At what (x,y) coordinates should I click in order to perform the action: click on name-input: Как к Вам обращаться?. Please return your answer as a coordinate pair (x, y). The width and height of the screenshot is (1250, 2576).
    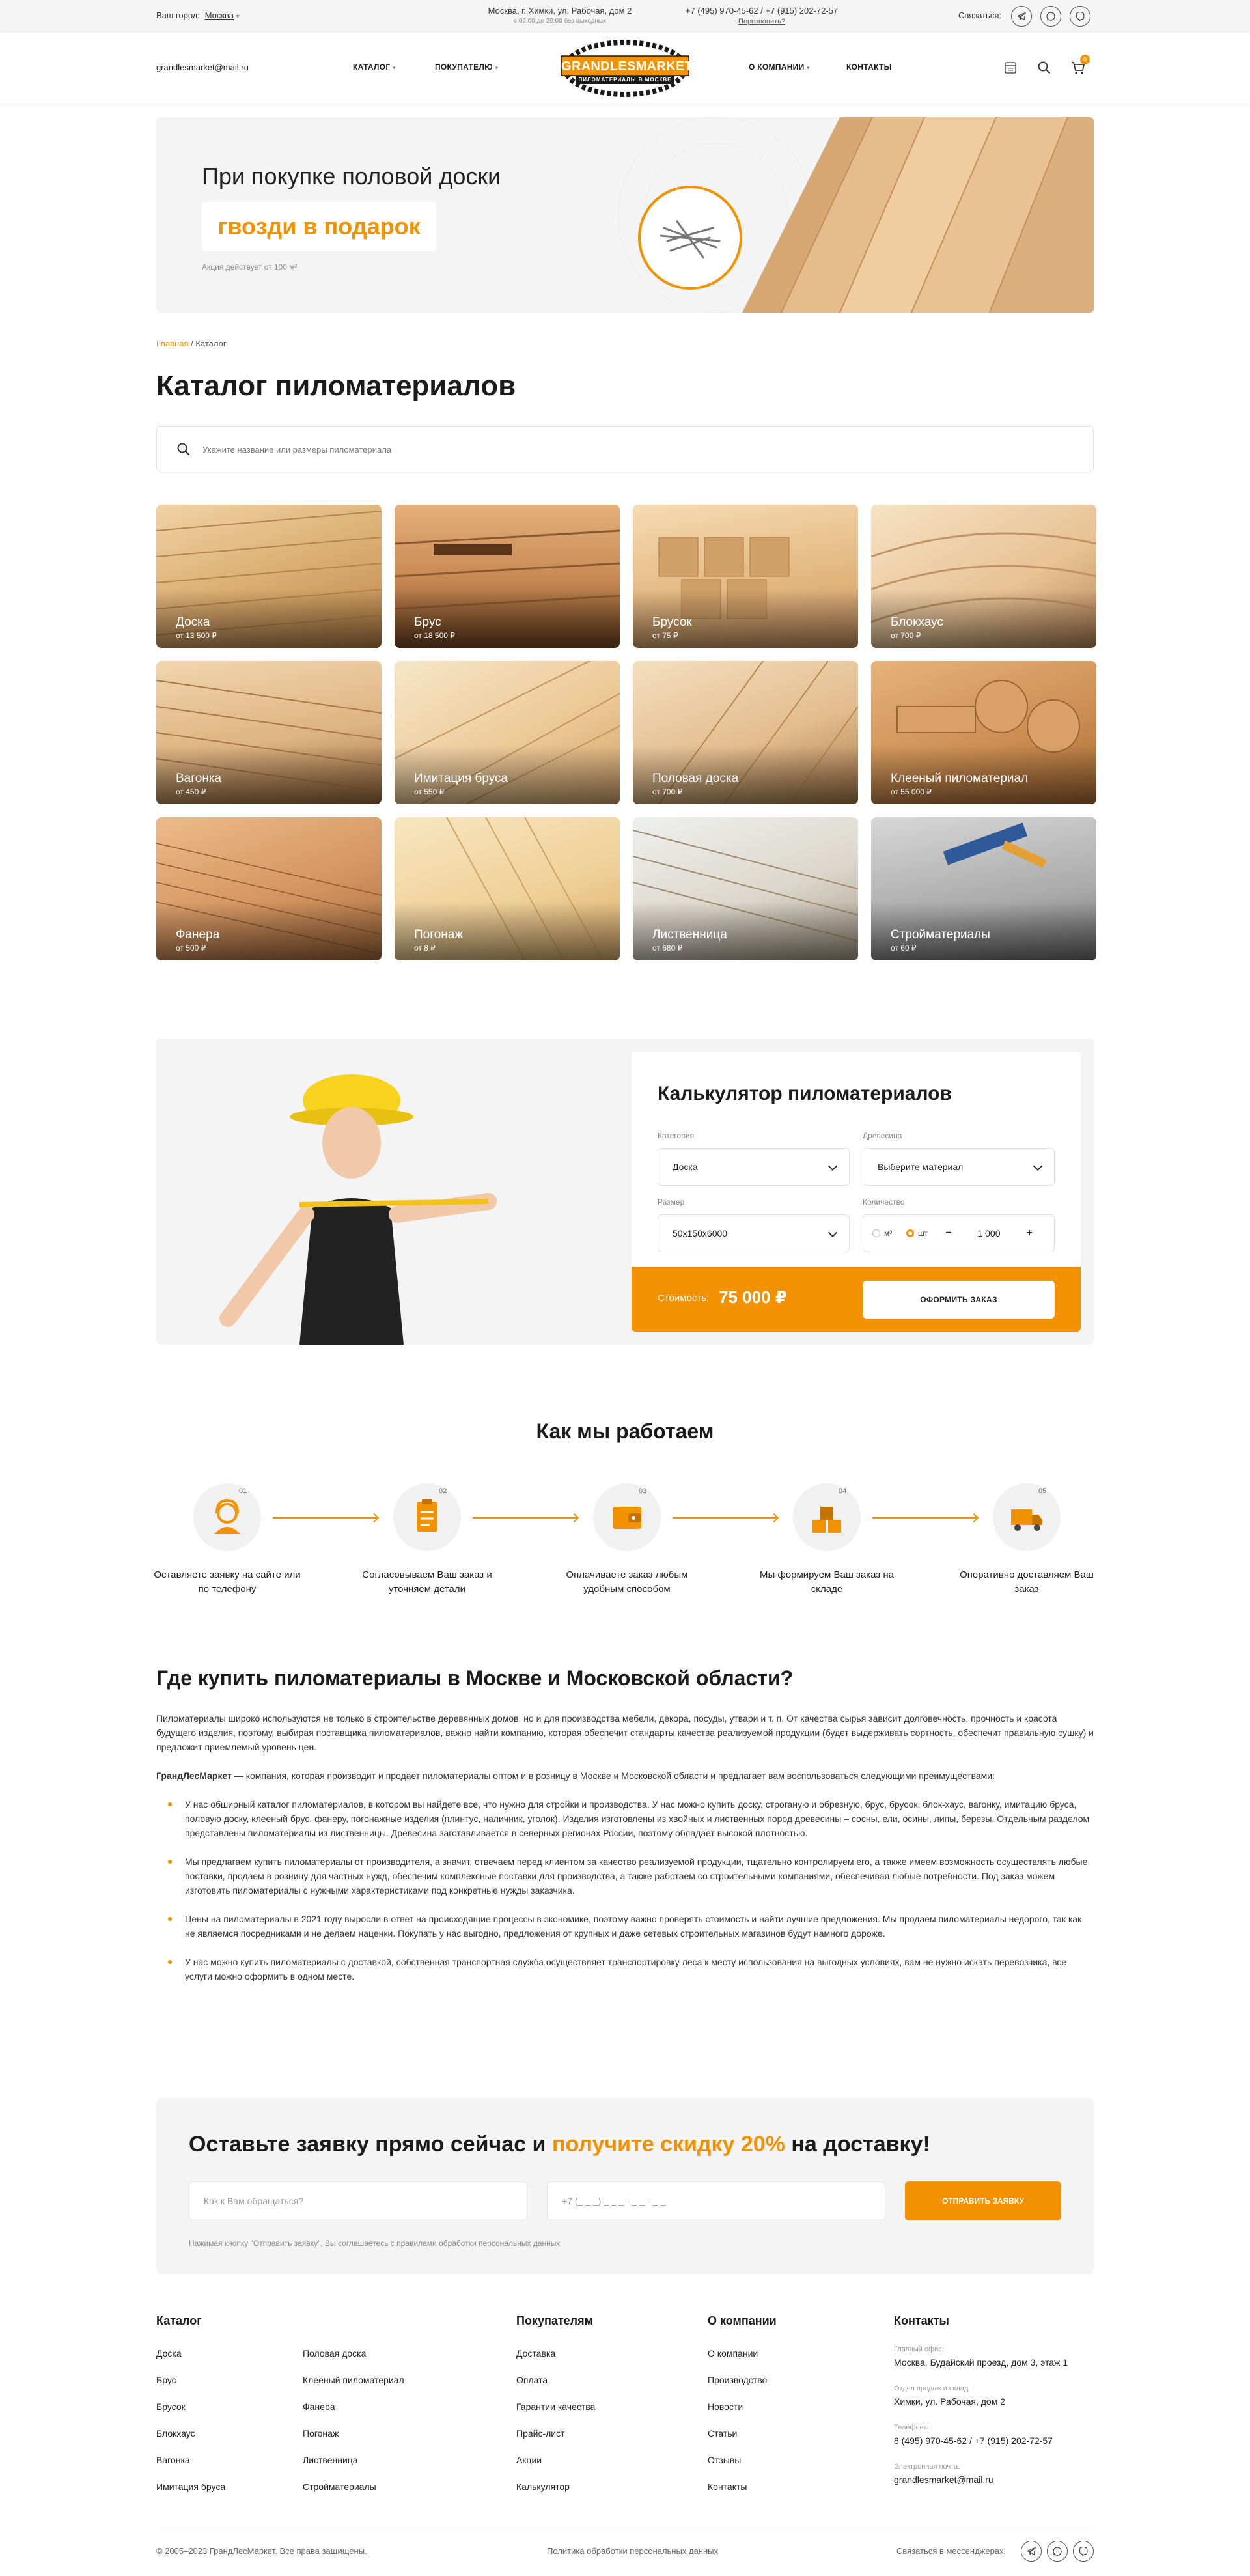
    Looking at the image, I should click on (358, 2200).